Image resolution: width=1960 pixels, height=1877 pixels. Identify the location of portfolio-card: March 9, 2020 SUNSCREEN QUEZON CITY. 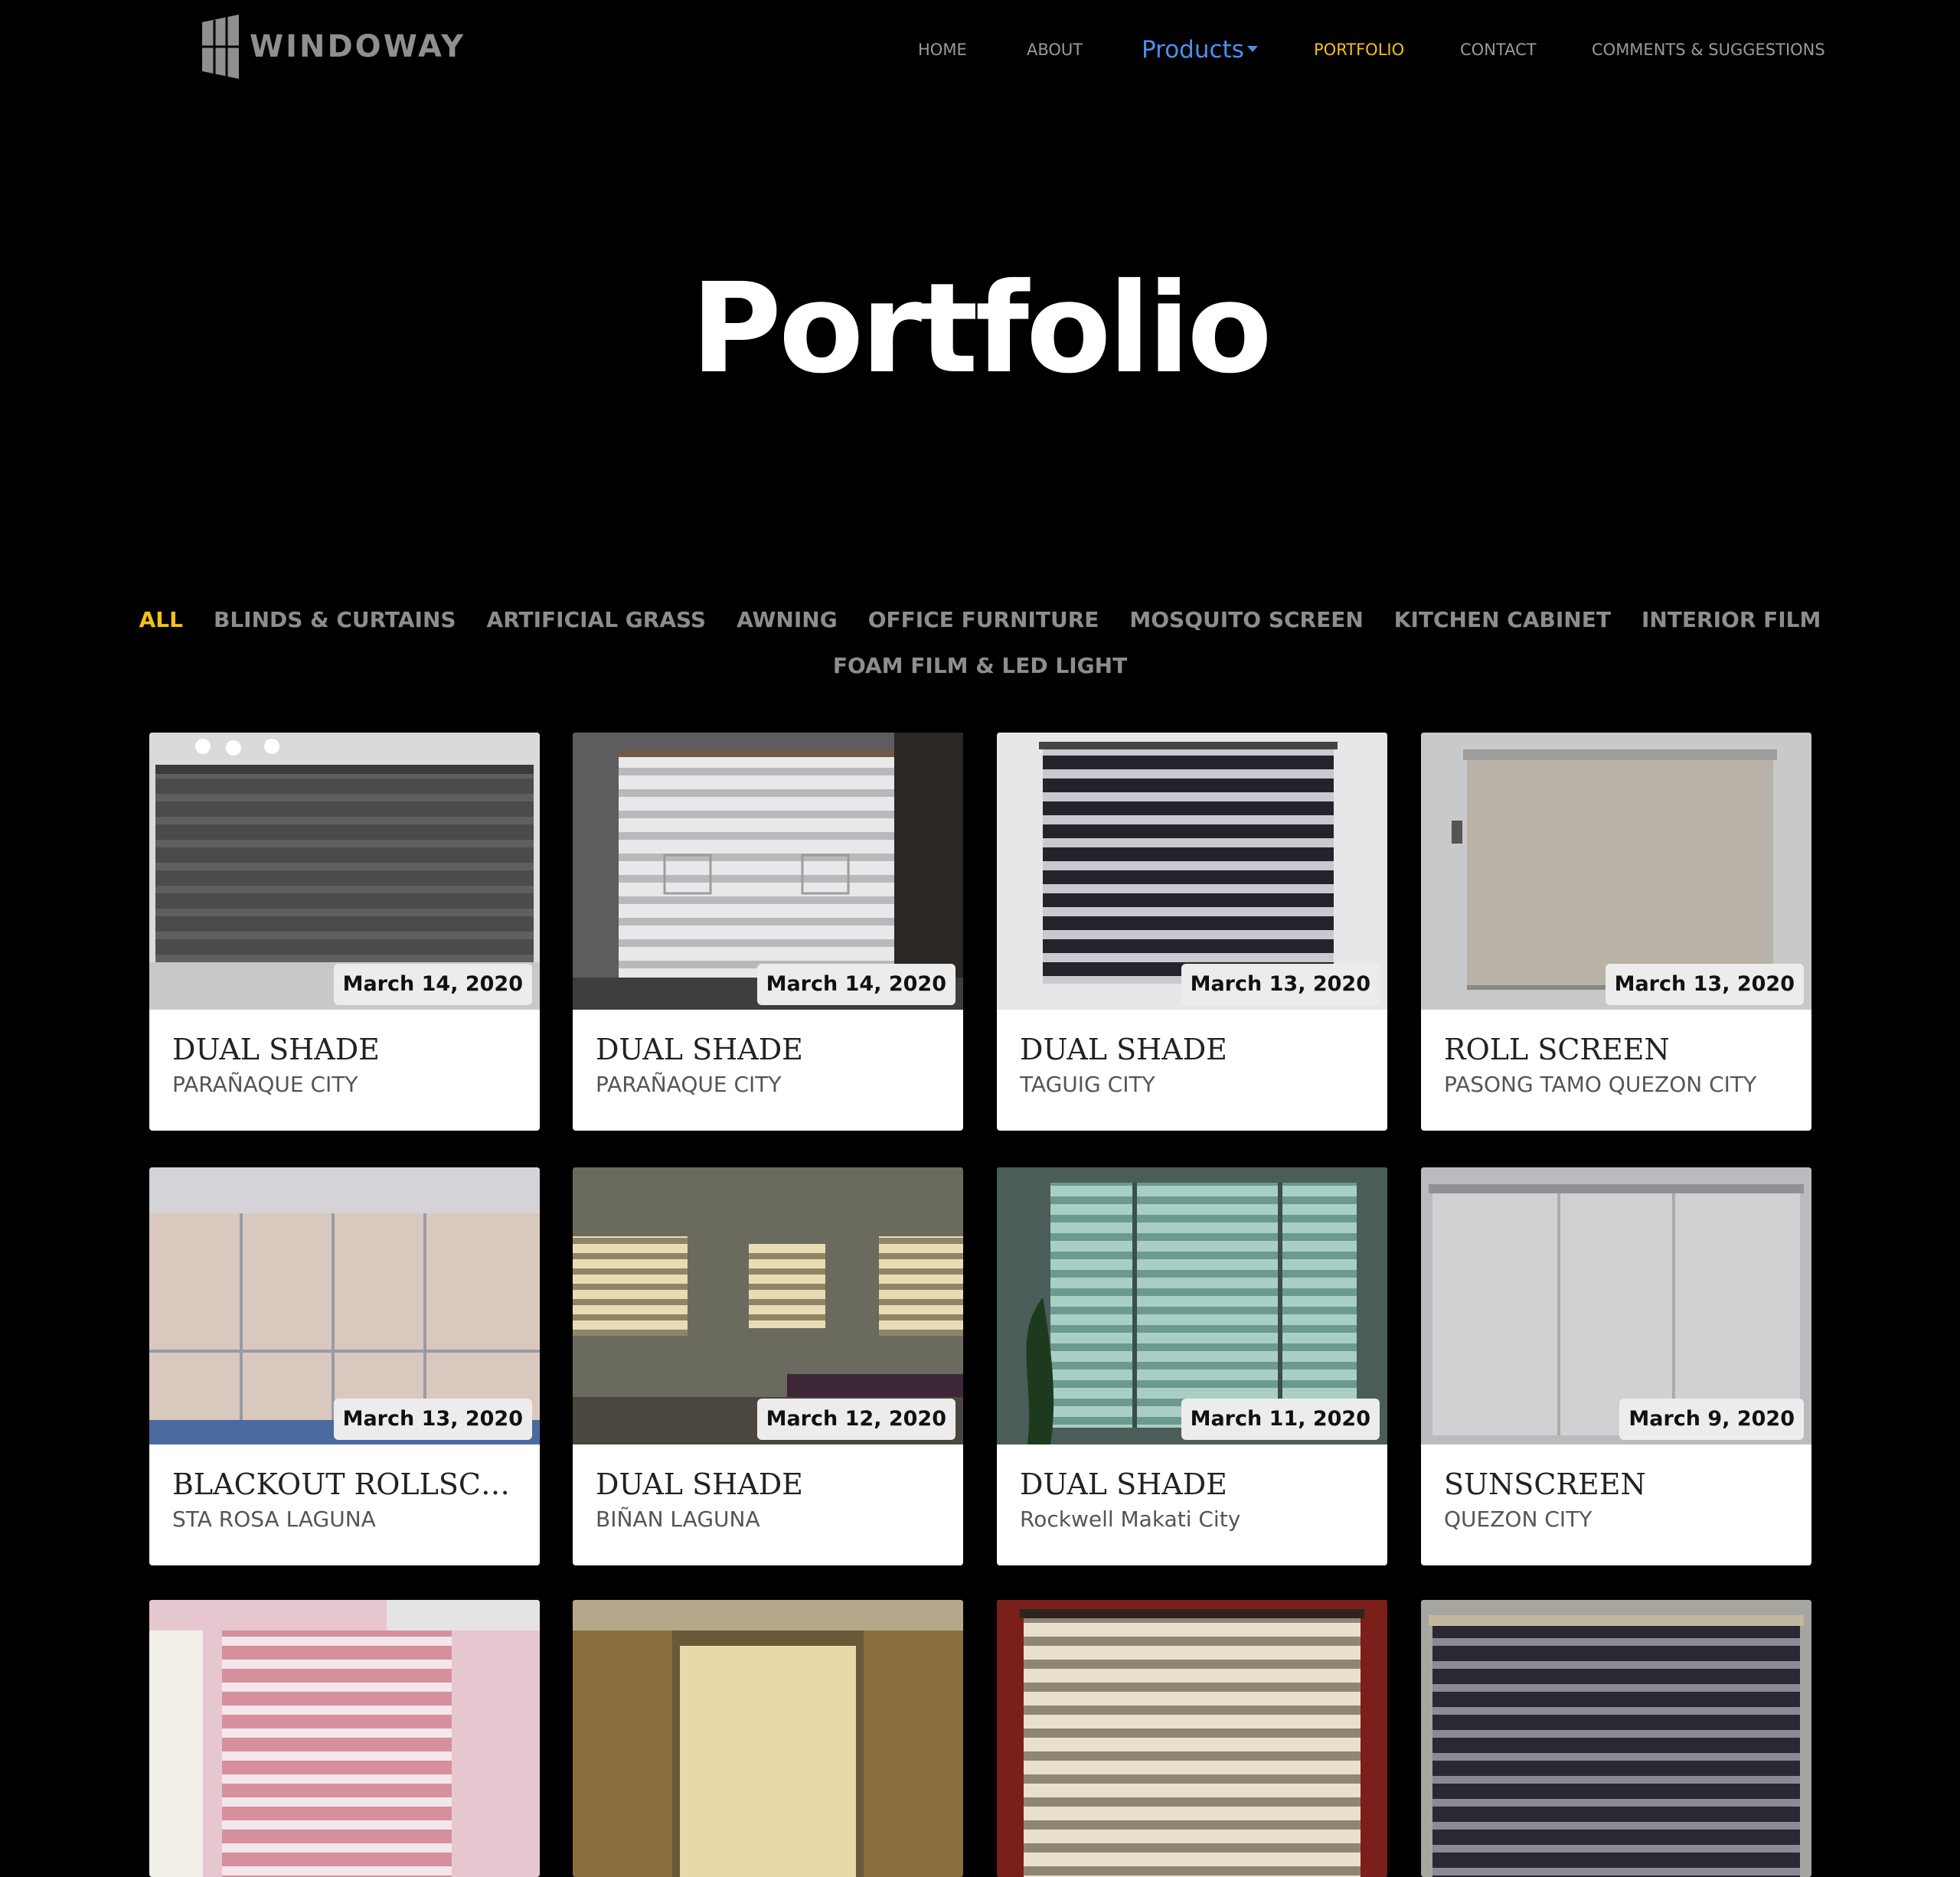
(1616, 1366).